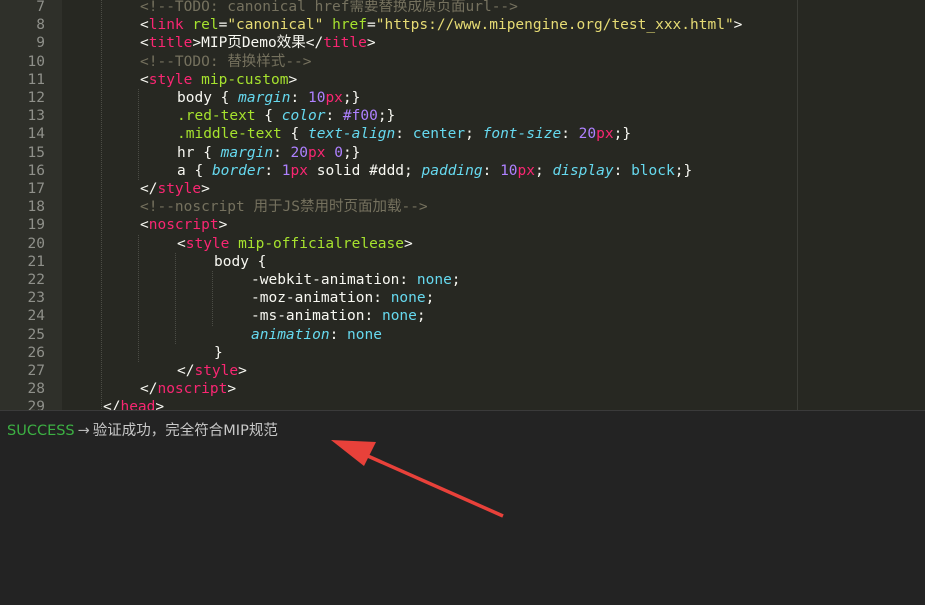  Describe the element at coordinates (353, 453) in the screenshot. I see `arrow-head` at that location.